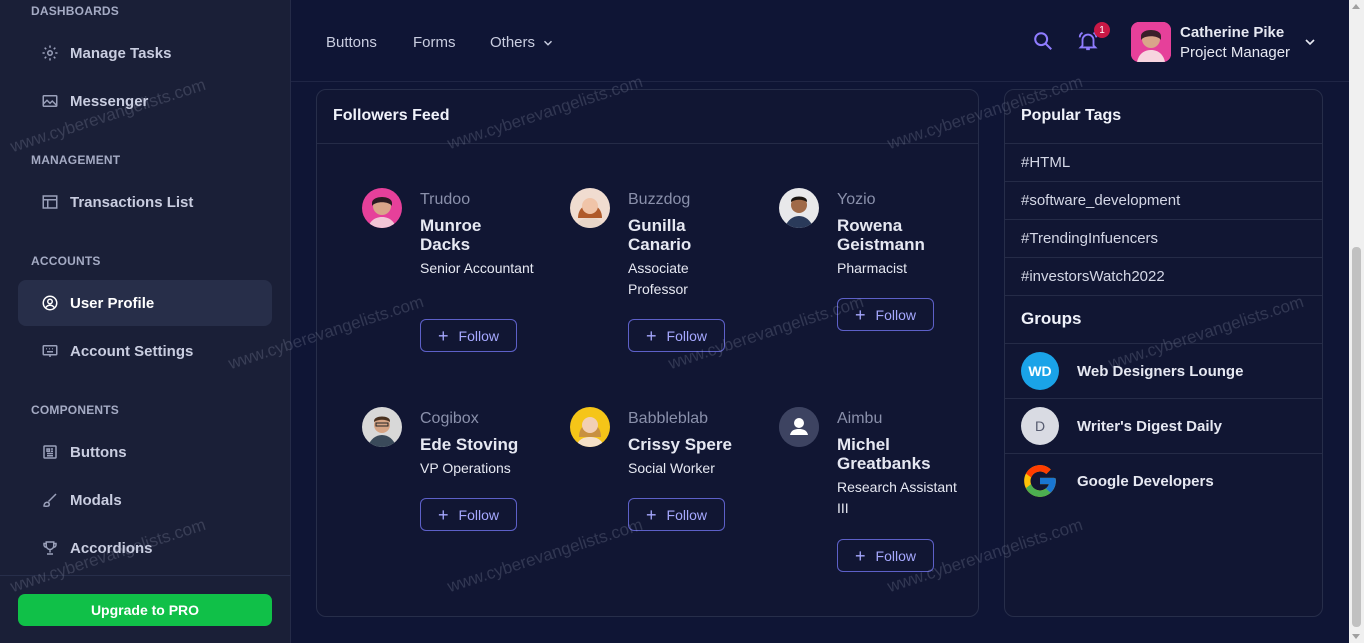 The height and width of the screenshot is (643, 1364). I want to click on sidebar-item-modals: Modals, so click(145, 500).